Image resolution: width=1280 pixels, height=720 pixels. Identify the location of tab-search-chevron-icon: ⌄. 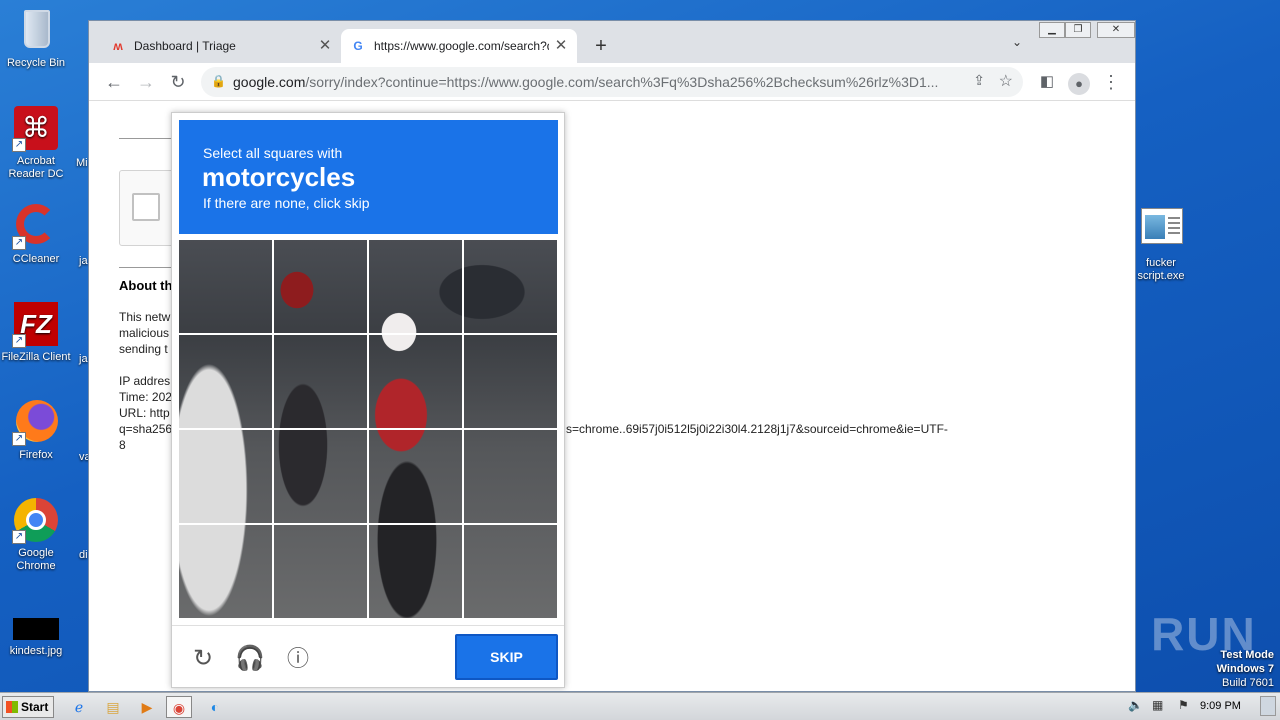
(1017, 45).